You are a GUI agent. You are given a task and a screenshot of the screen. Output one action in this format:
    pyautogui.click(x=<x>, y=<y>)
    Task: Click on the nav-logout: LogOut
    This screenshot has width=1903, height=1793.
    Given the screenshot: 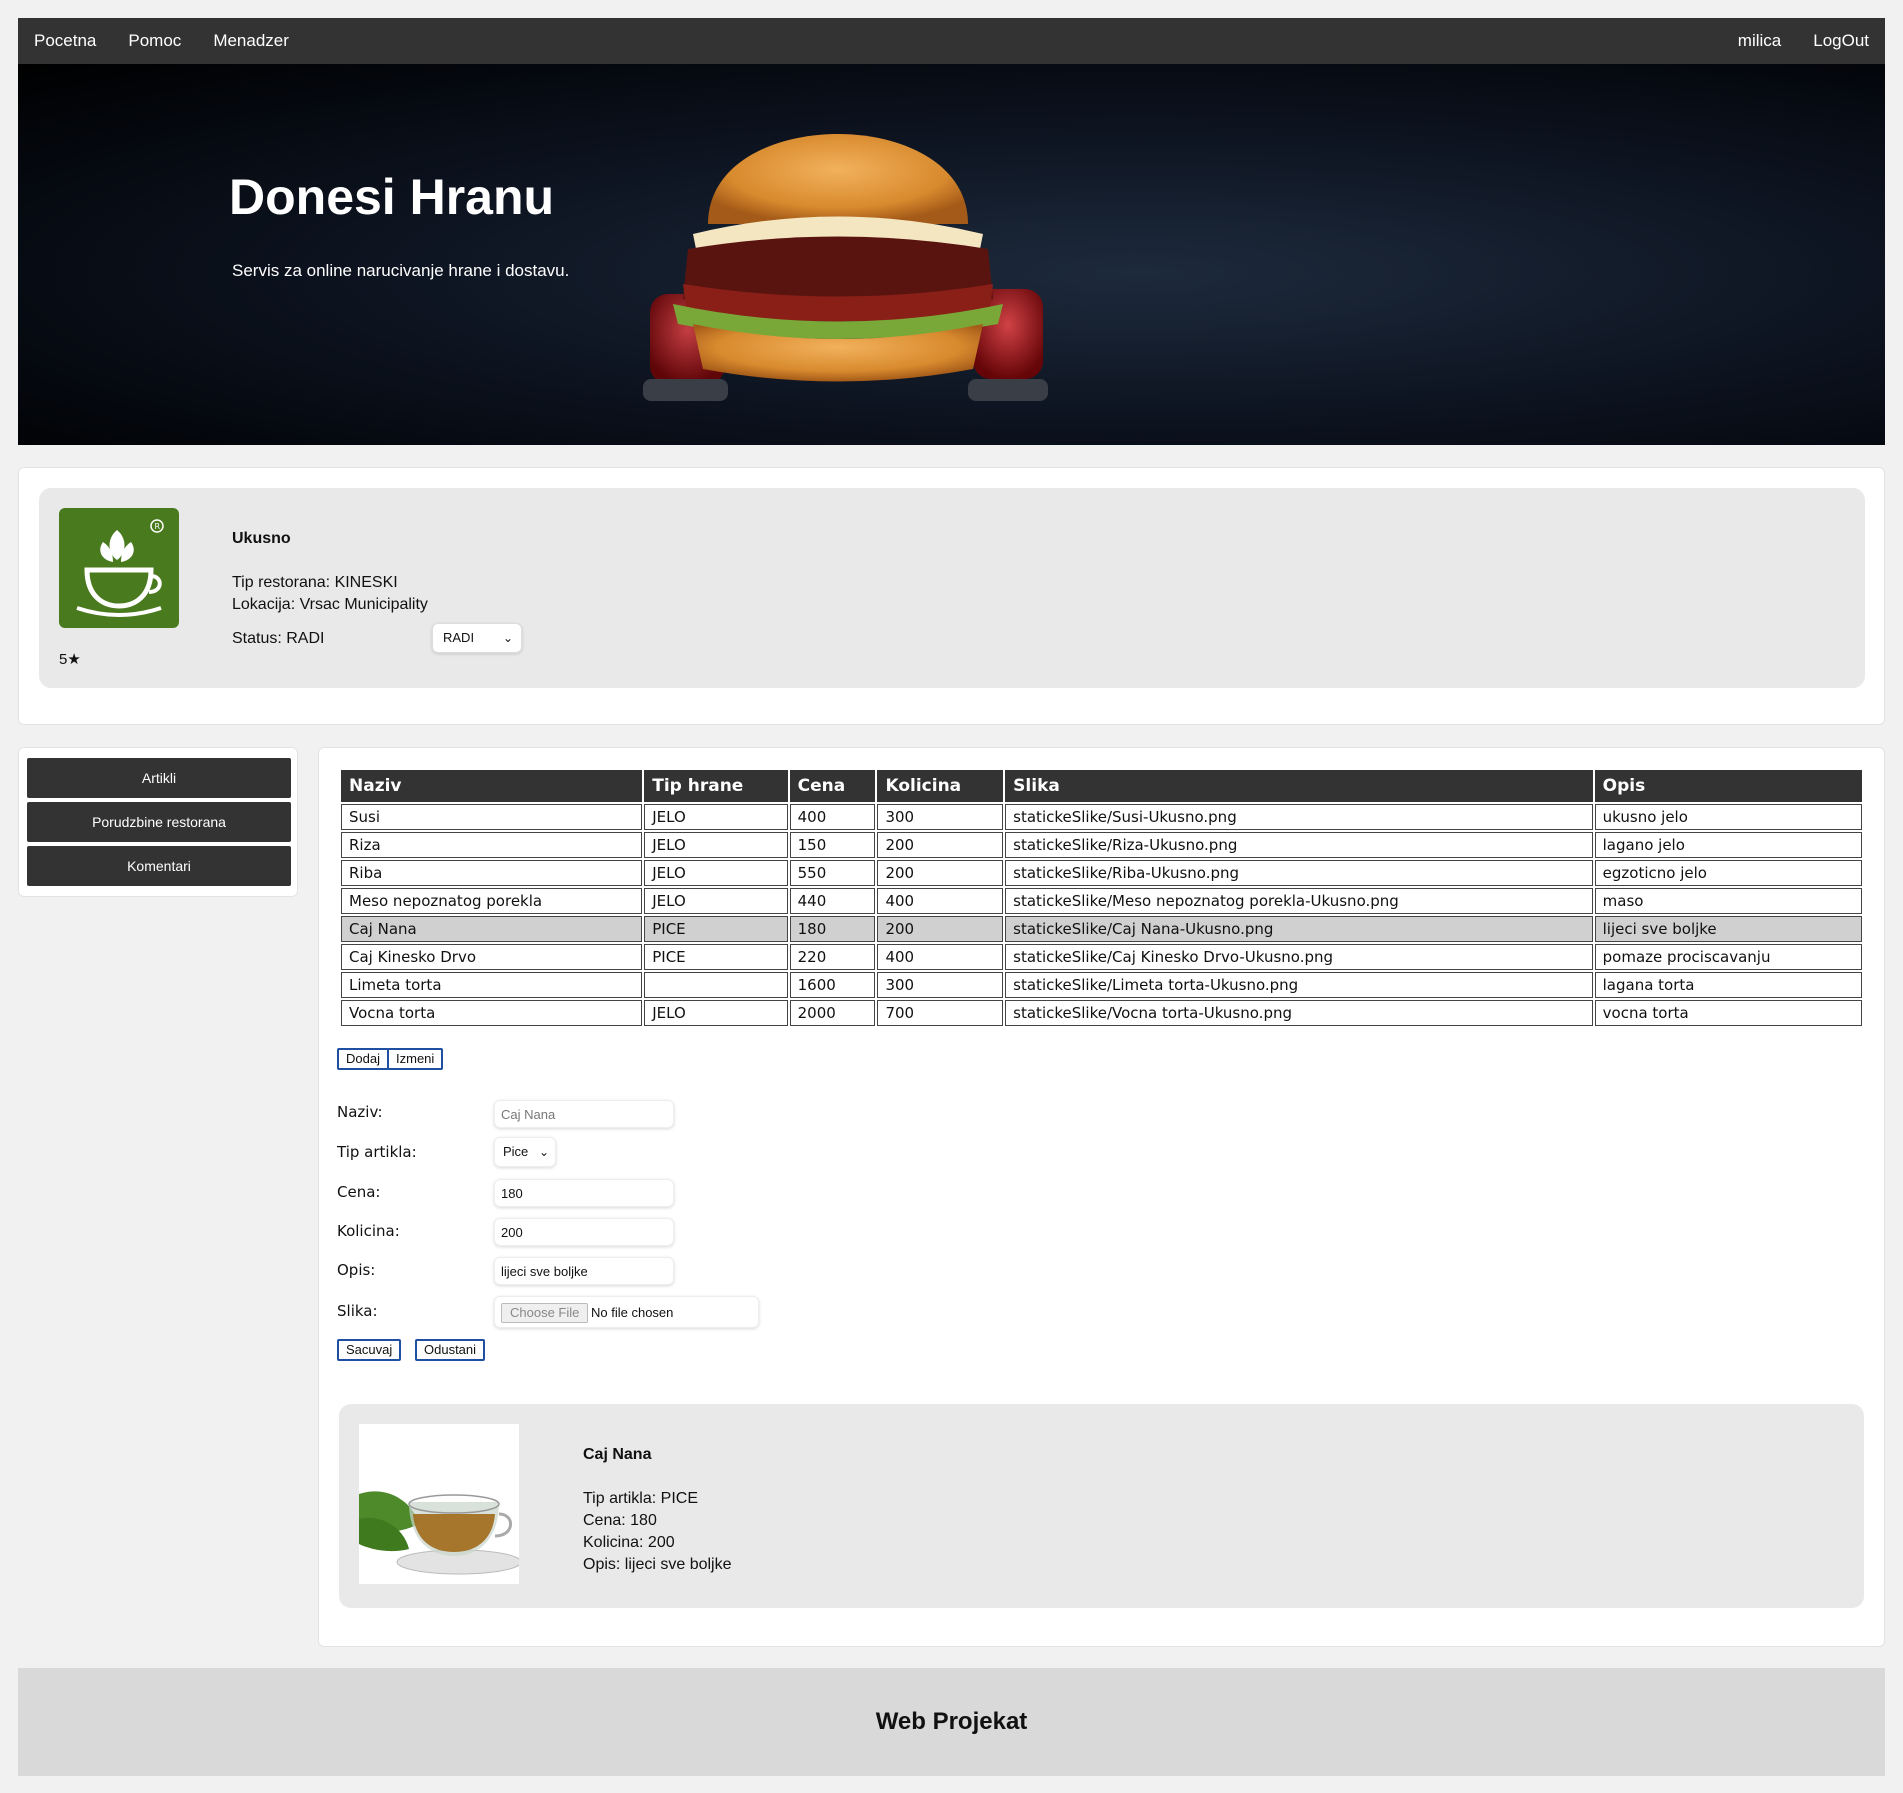 What is the action you would take?
    pyautogui.click(x=1841, y=41)
    